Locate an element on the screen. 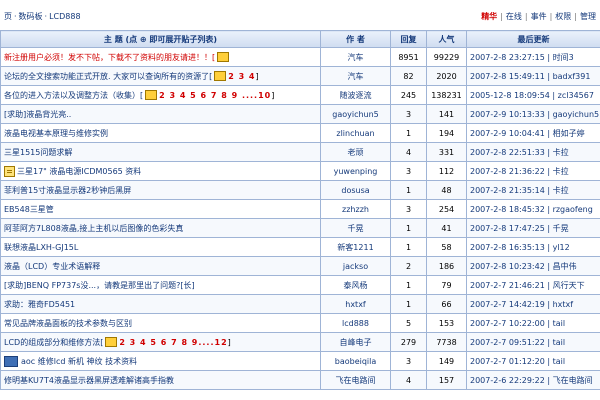 The width and height of the screenshot is (600, 400). topic-last-update: 2007-2-7 01:12:20 | tail is located at coordinates (533, 361).